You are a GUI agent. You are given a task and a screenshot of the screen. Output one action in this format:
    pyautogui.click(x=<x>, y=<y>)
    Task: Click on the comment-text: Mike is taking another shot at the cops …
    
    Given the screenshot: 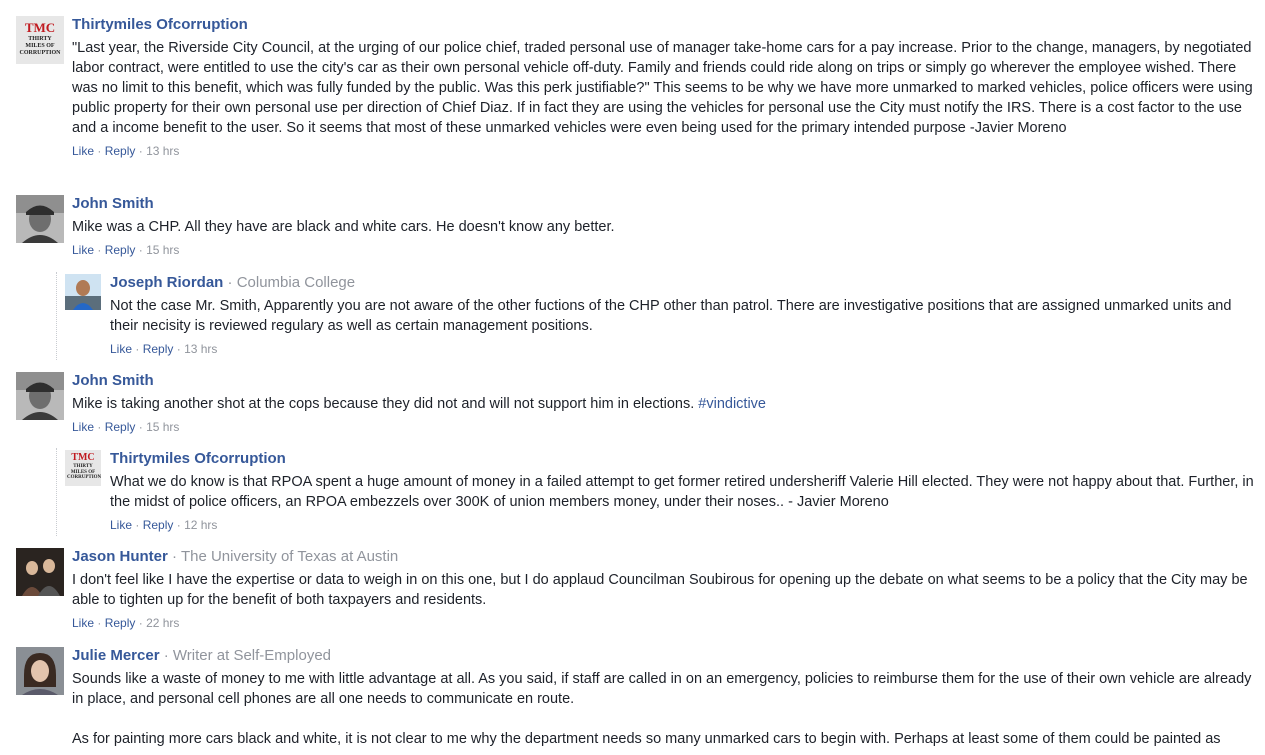 What is the action you would take?
    pyautogui.click(x=419, y=404)
    